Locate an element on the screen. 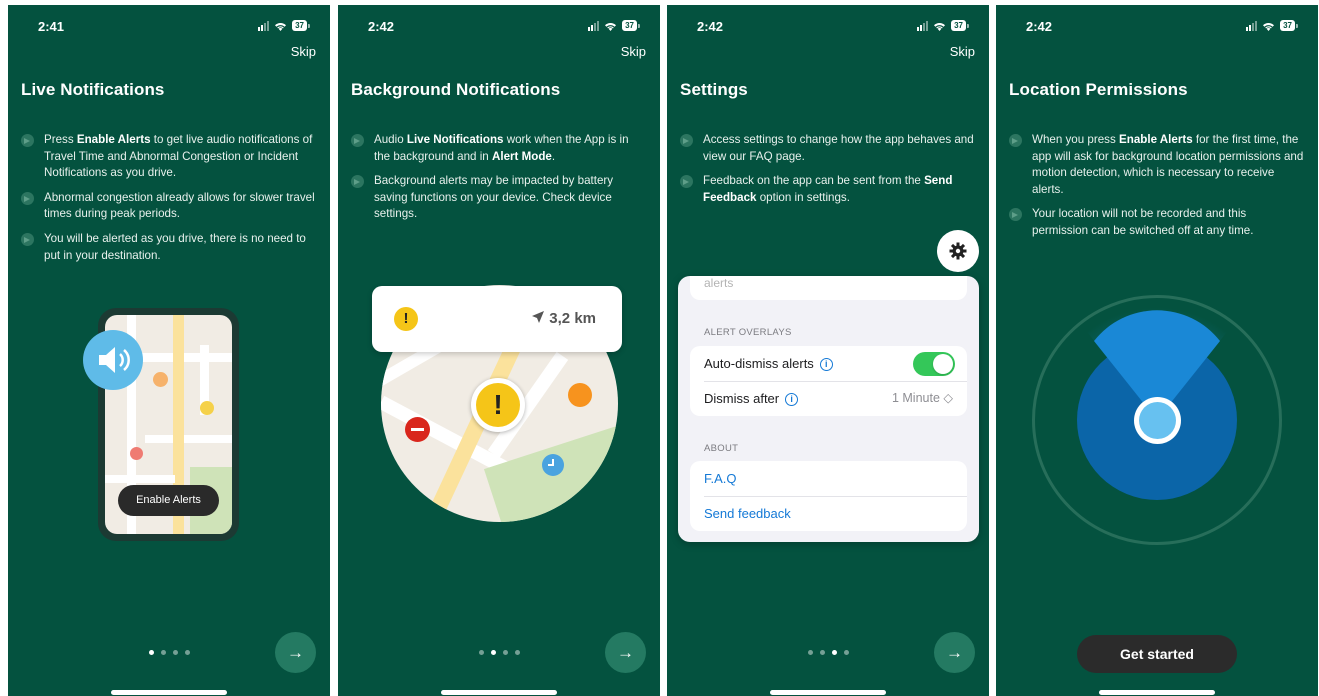  no-entry-icon is located at coordinates (417, 429).